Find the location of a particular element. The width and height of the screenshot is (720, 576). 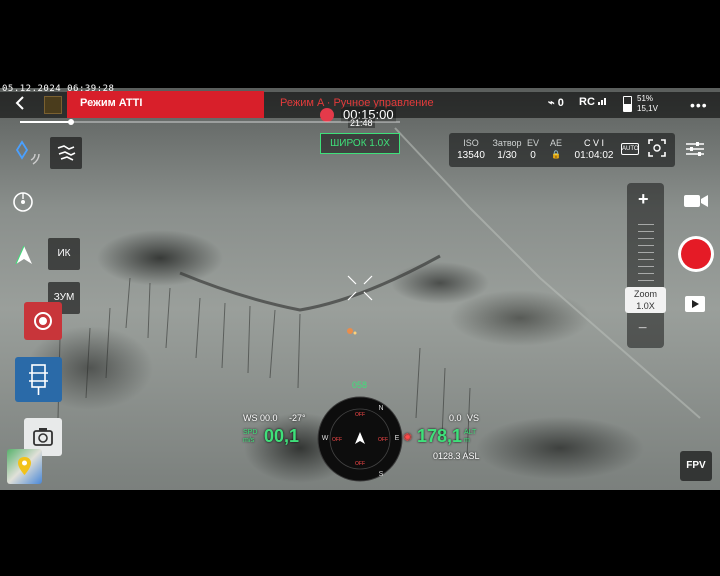

auto-mode-icon: AUTO is located at coordinates (630, 149).